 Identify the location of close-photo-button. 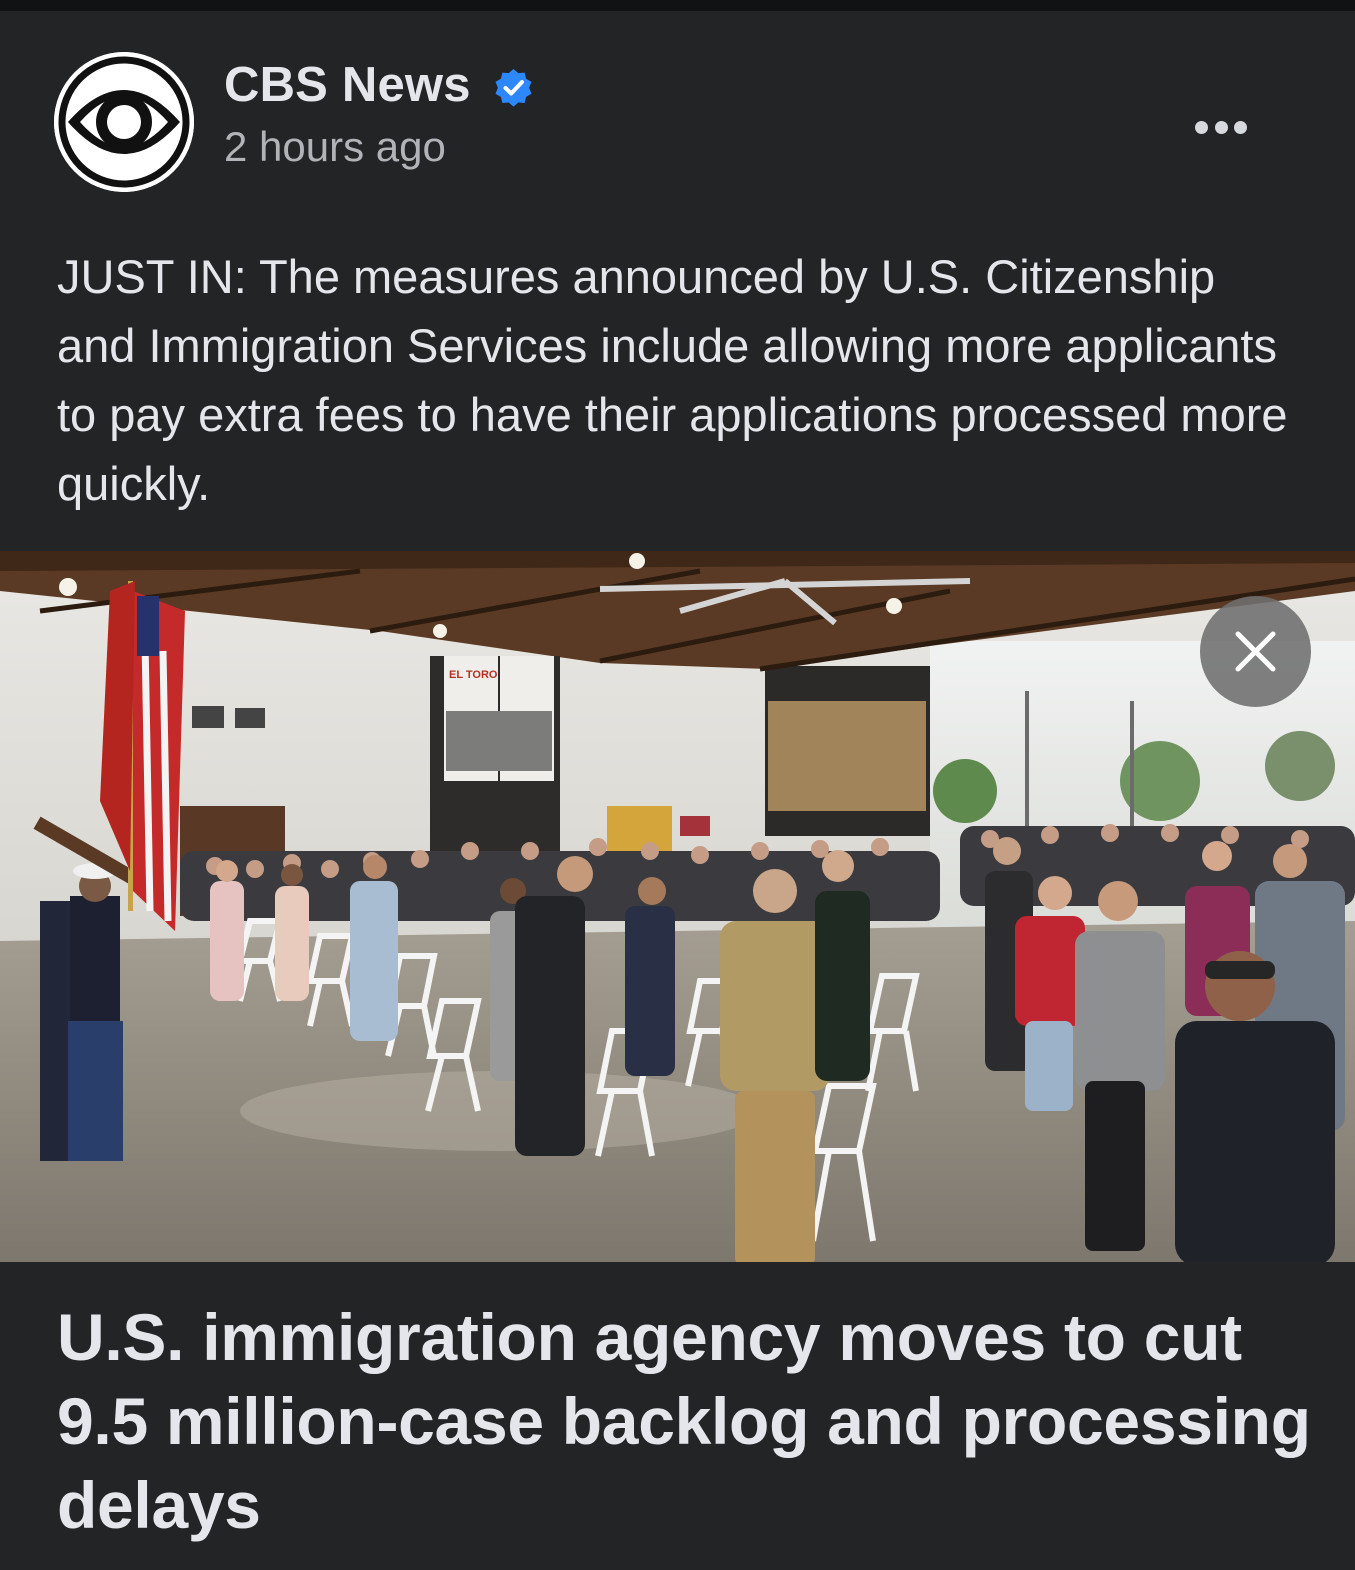
(1255, 651).